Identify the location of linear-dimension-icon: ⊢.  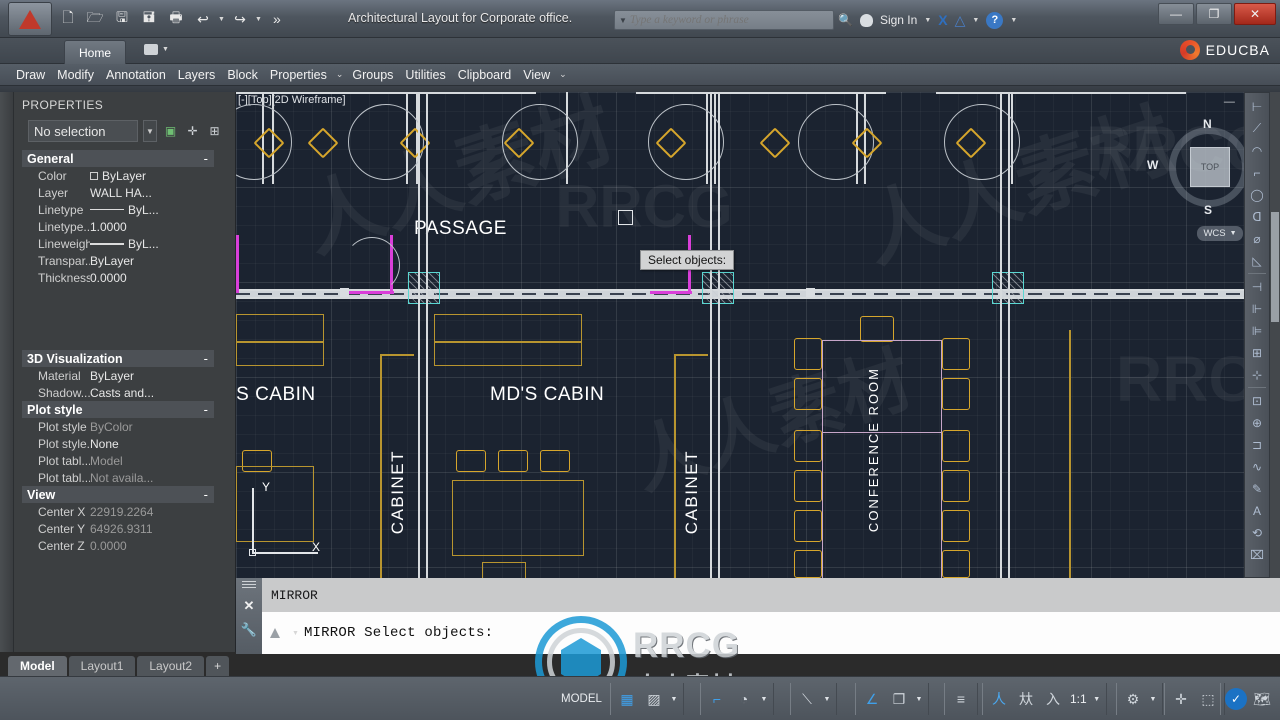
(1257, 106).